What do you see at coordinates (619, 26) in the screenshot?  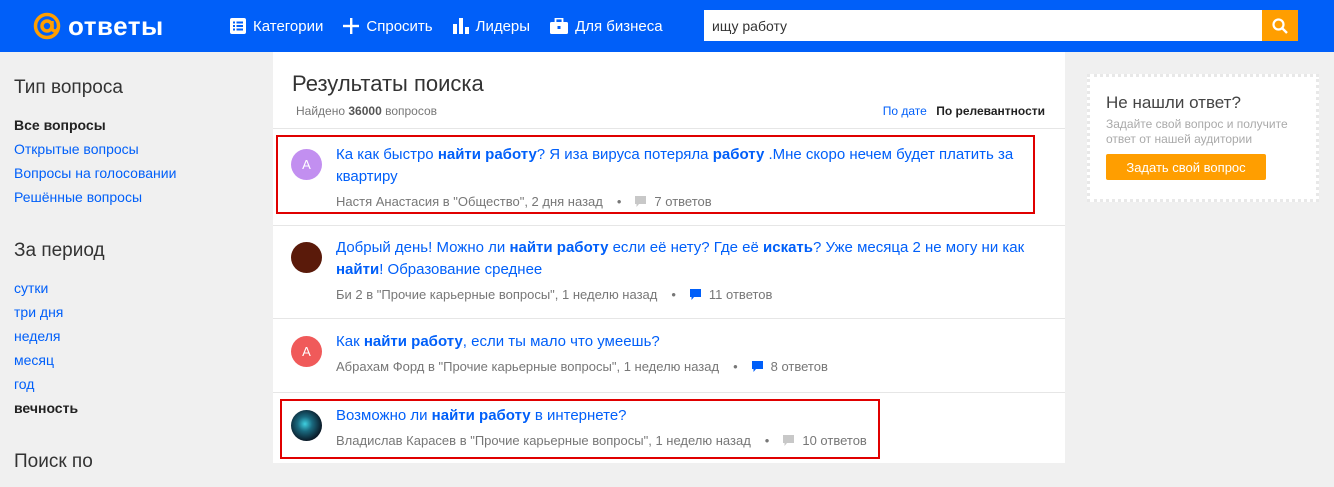 I see `nav-business-label: Для бизнеса` at bounding box center [619, 26].